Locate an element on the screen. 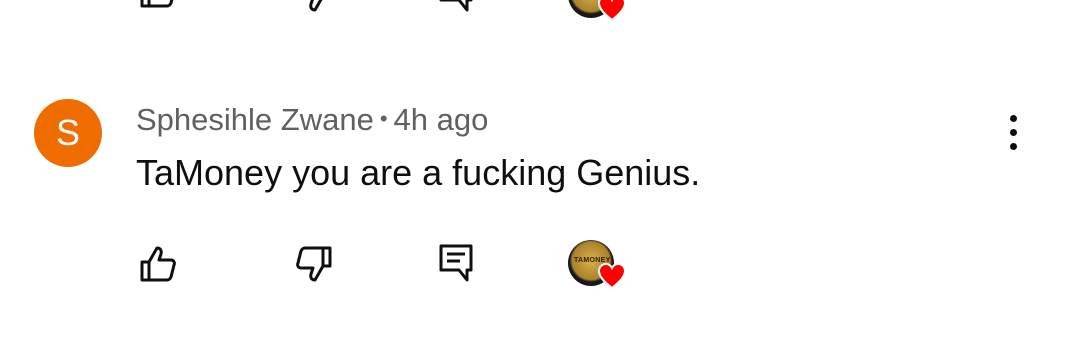  previous-dislike-button is located at coordinates (314, 11).